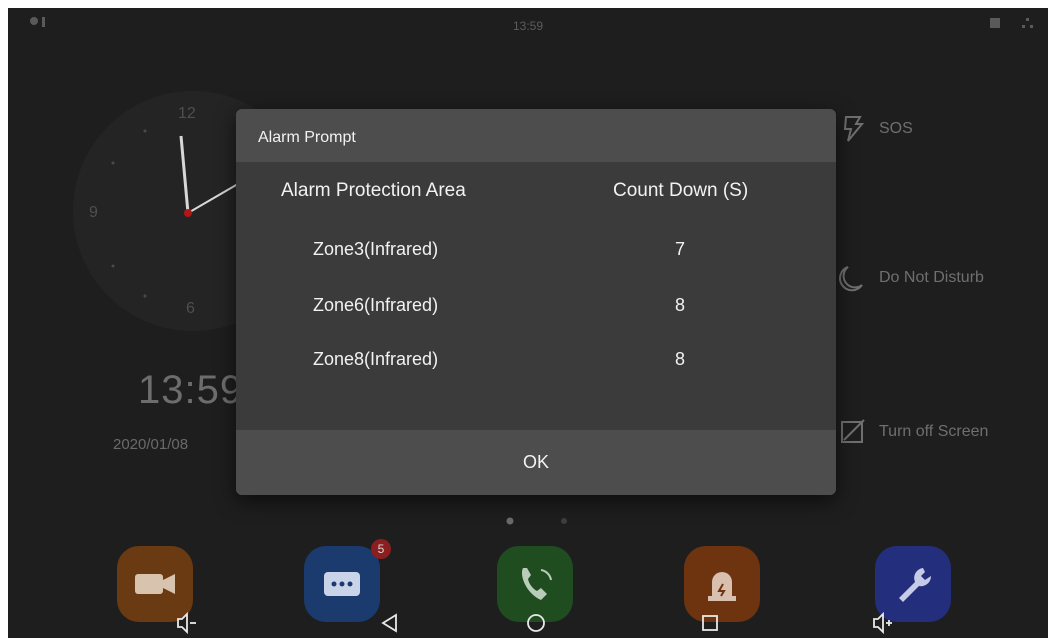 Image resolution: width=1059 pixels, height=639 pixels. I want to click on do-not-disturb-button: Do Not Disturb, so click(943, 279).